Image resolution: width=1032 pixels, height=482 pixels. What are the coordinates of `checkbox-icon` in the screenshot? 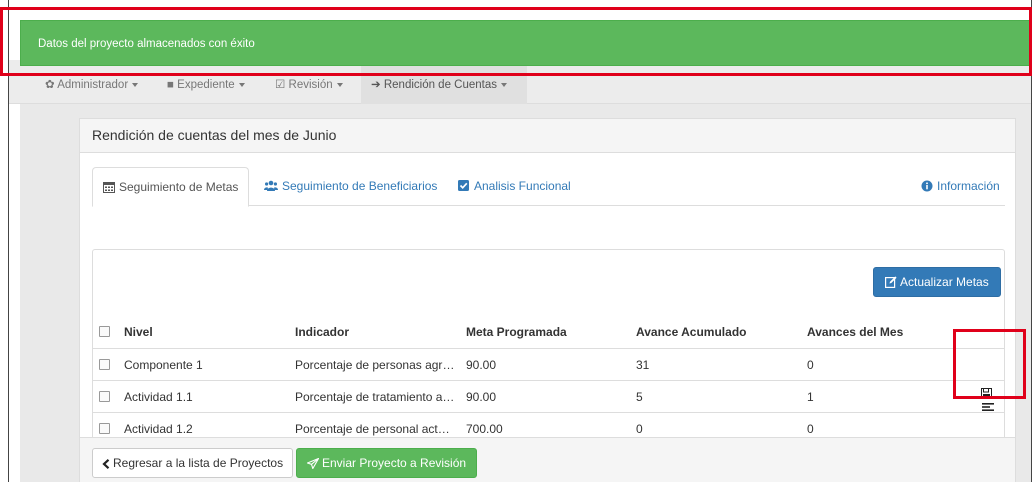 It's located at (463, 185).